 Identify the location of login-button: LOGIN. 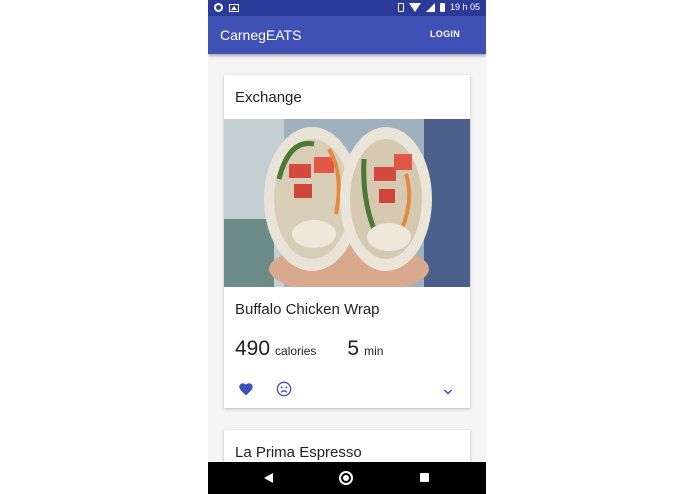
(445, 34).